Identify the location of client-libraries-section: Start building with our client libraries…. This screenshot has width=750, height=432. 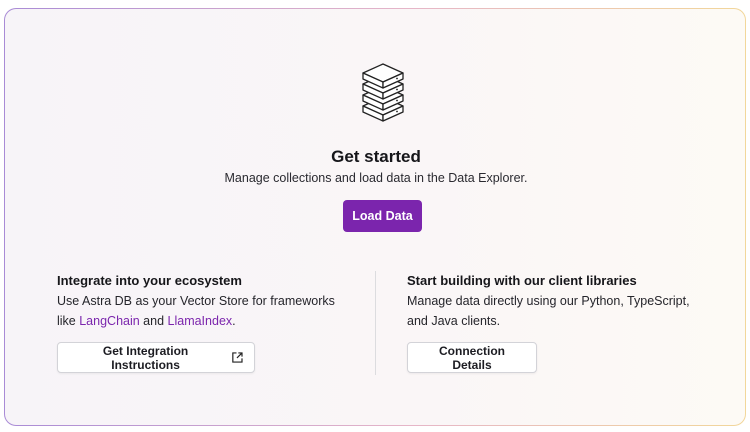
(557, 301).